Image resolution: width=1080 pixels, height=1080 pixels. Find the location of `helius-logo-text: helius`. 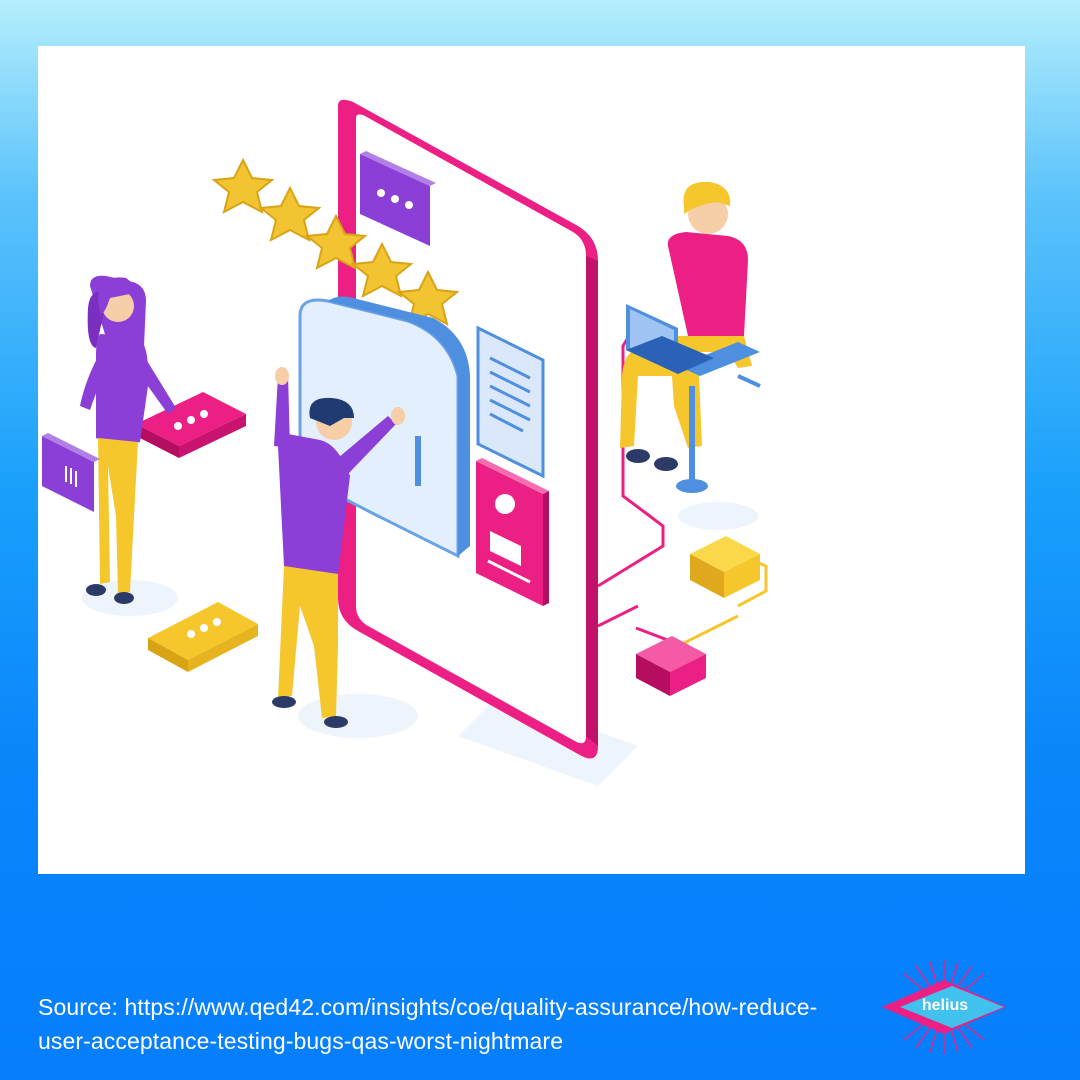

helius-logo-text: helius is located at coordinates (945, 1005).